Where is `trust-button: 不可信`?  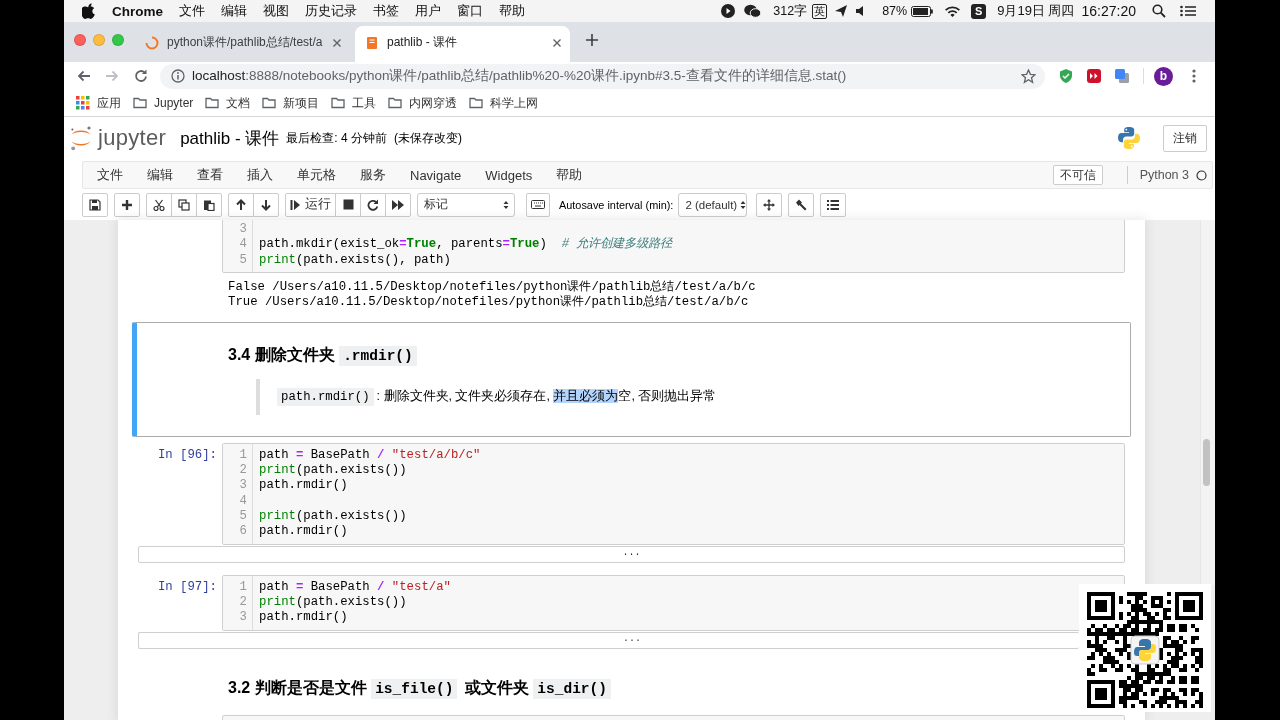 trust-button: 不可信 is located at coordinates (1077, 175).